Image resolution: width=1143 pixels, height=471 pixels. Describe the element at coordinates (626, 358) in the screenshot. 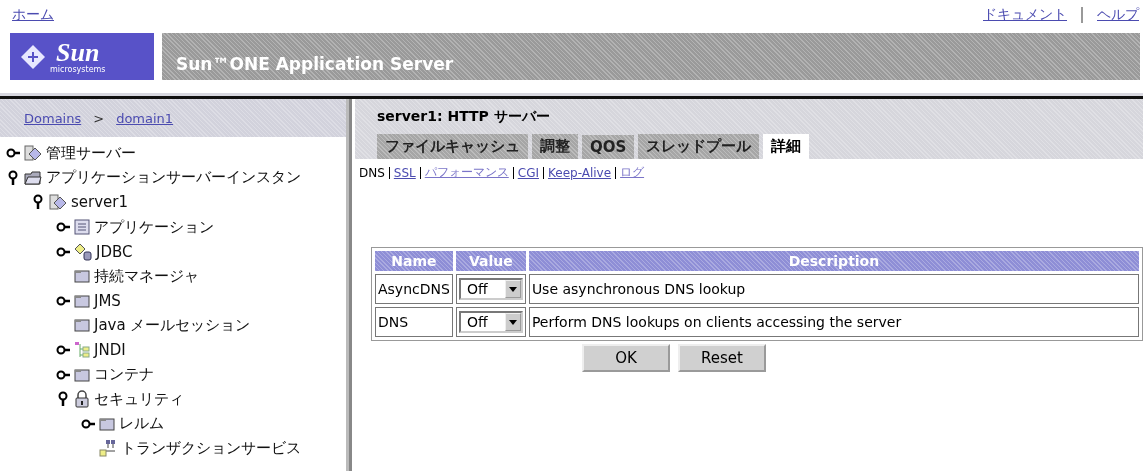

I see `form-button: OK` at that location.